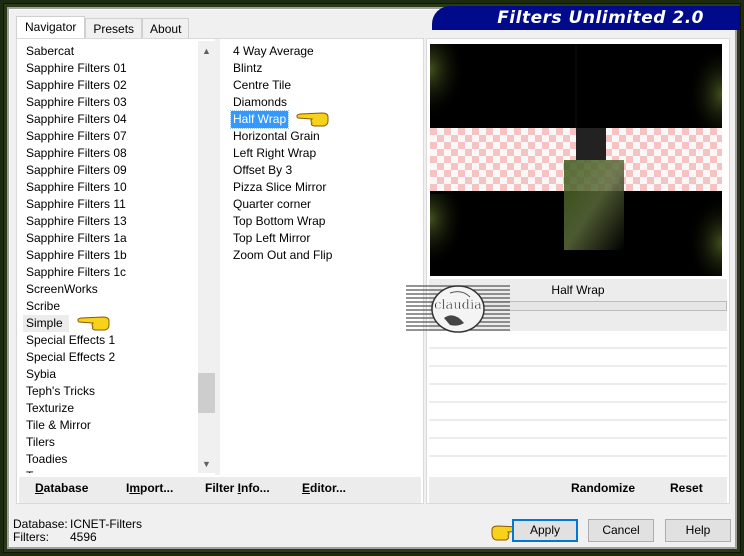 This screenshot has width=744, height=556. What do you see at coordinates (263, 170) in the screenshot?
I see `filter-label: Offset By 3` at bounding box center [263, 170].